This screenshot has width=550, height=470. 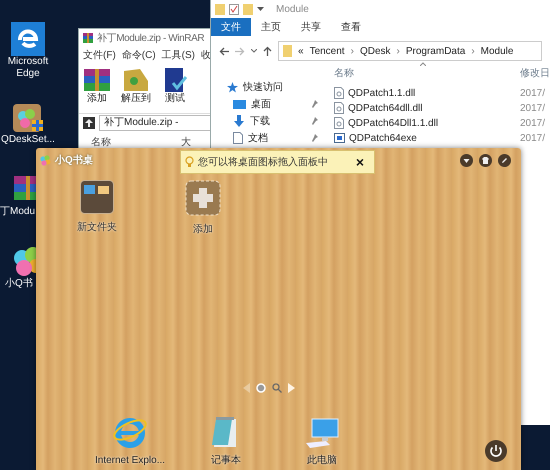 What do you see at coordinates (466, 160) in the screenshot?
I see `dropdown-circle-icon` at bounding box center [466, 160].